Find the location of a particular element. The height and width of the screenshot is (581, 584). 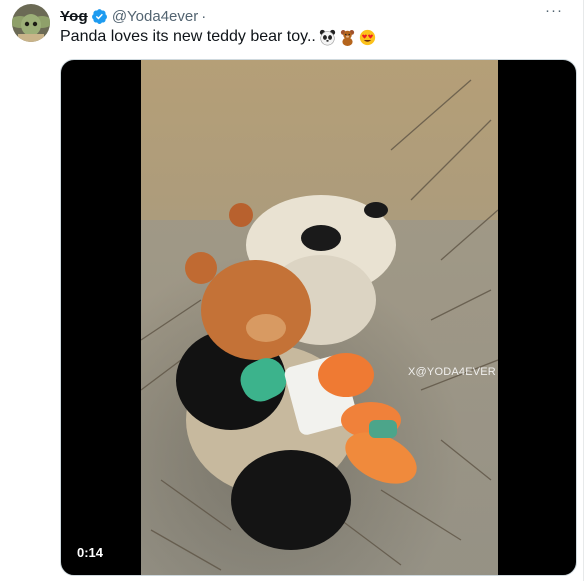

video-duration-badge: 0:14 is located at coordinates (90, 552).